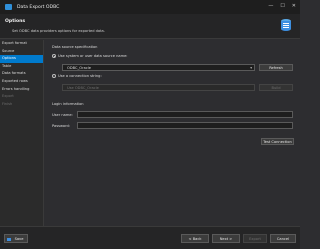  Describe the element at coordinates (9, 239) in the screenshot. I see `save-icon` at that location.